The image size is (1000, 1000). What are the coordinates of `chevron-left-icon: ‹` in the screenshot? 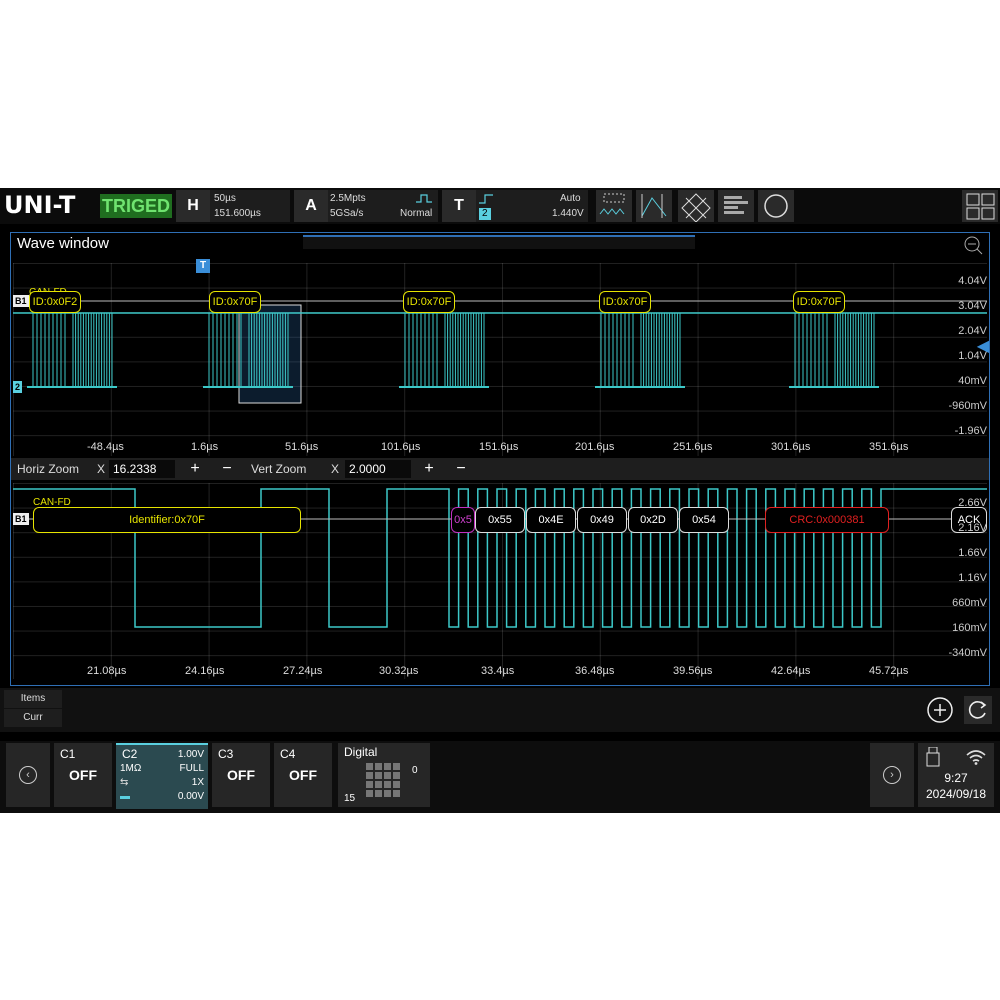 It's located at (28, 775).